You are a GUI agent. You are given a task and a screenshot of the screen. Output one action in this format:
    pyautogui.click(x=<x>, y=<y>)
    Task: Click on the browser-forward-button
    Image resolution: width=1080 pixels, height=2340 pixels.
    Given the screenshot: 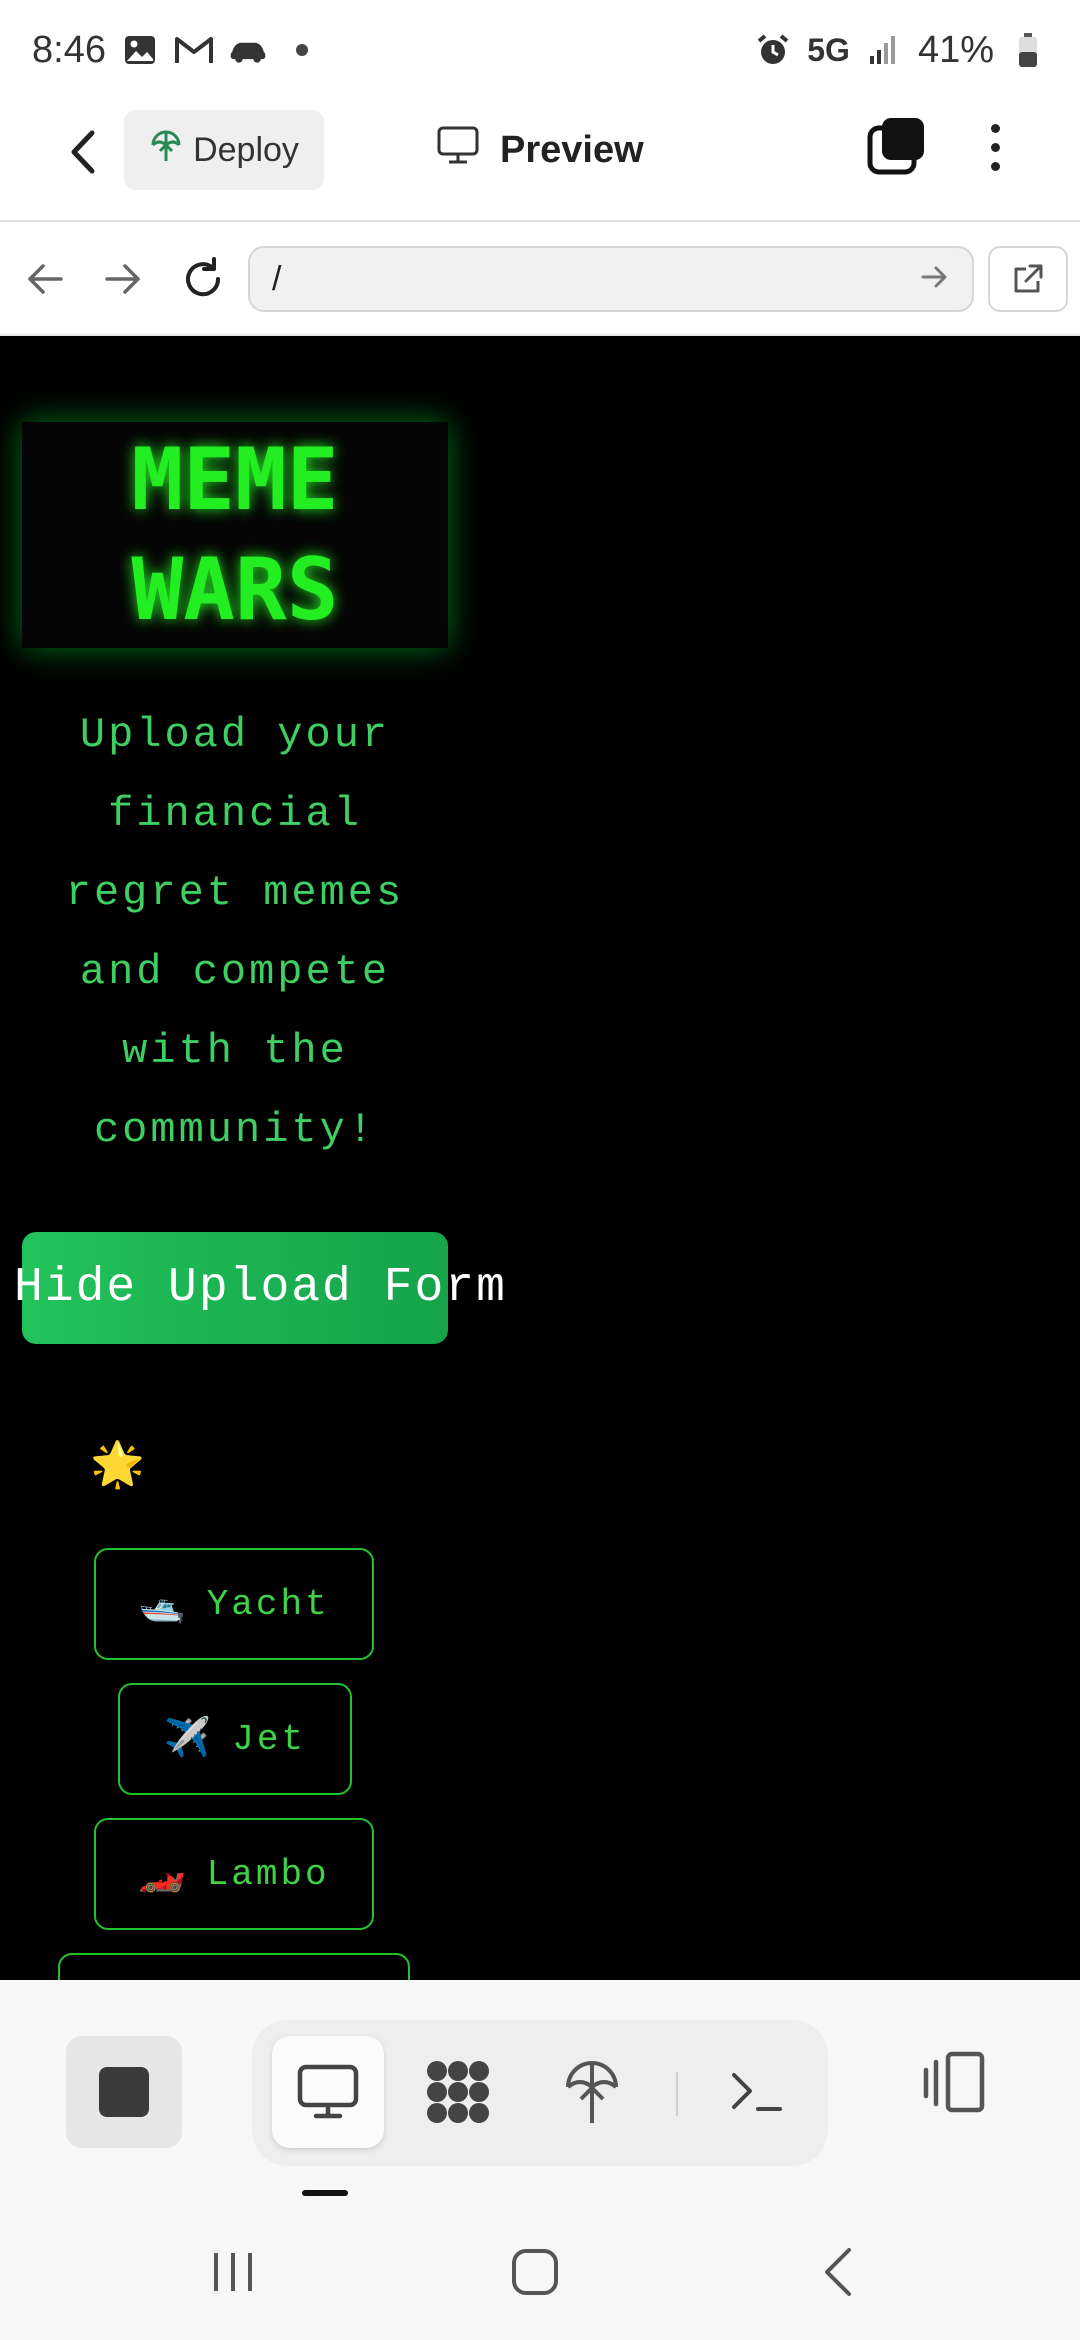 What is the action you would take?
    pyautogui.click(x=123, y=279)
    